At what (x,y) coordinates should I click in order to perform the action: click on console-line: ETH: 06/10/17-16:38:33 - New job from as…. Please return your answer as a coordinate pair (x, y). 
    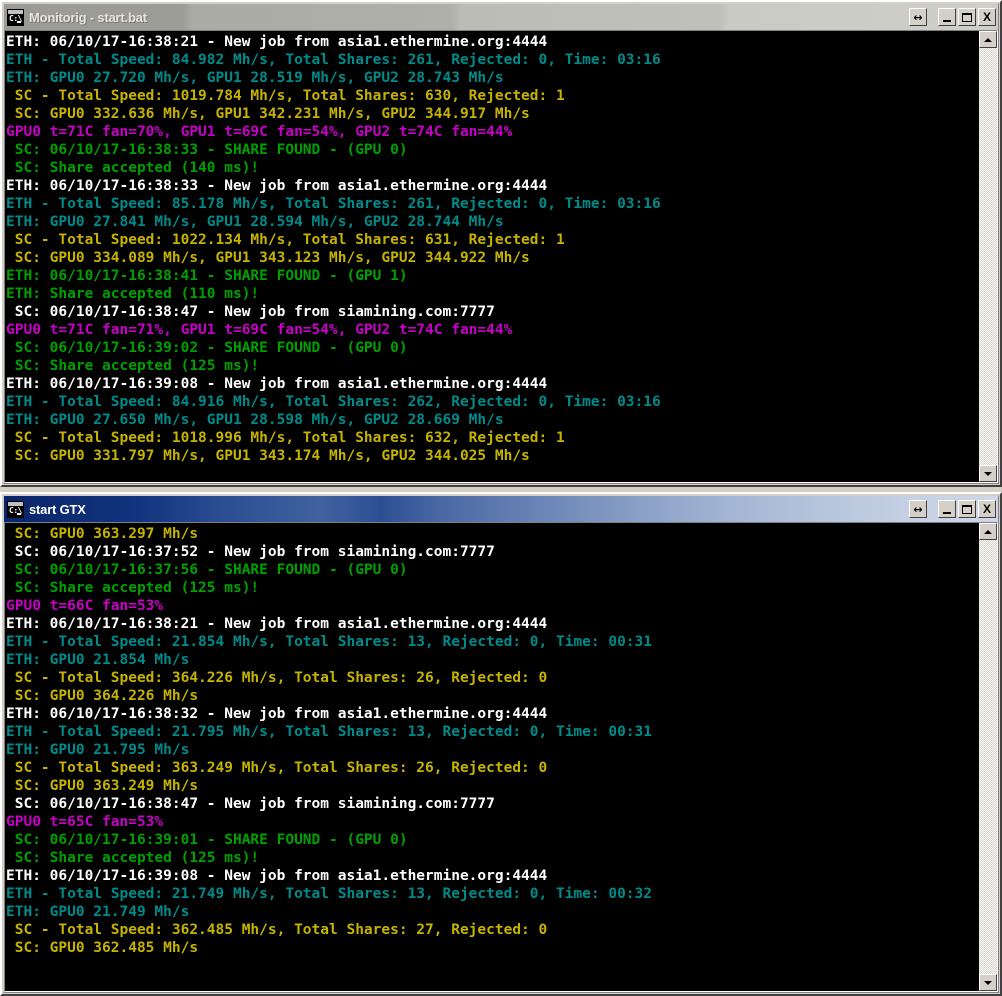
    Looking at the image, I should click on (277, 186).